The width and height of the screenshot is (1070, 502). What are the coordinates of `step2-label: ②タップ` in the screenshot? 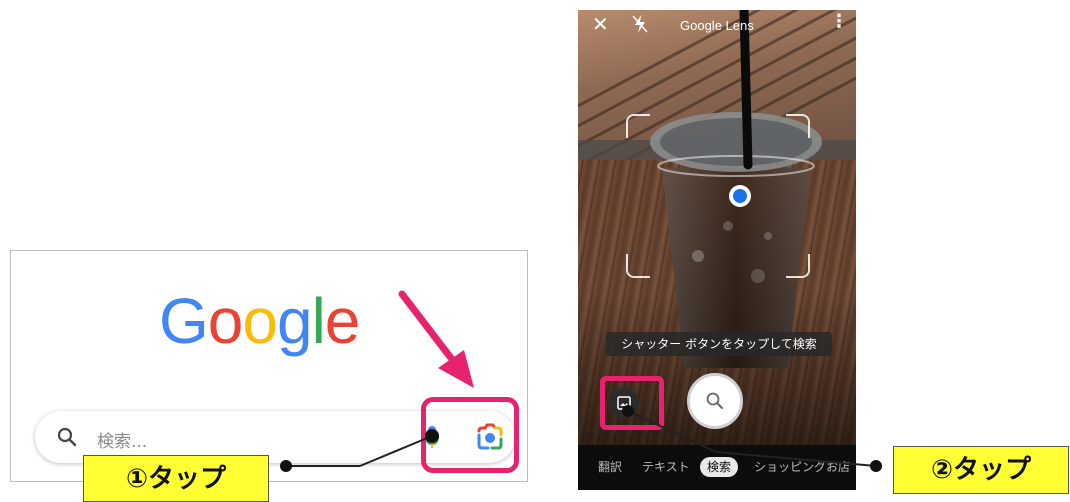 It's located at (981, 470).